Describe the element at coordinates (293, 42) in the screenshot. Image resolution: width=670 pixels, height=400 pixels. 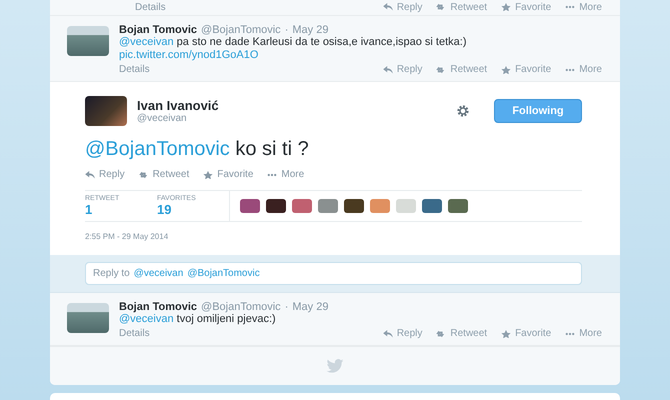
I see `tweet-text: @veceivan pa sto ne dade Karleusi da te osisa,e ivance,ispao si tetka:)` at that location.